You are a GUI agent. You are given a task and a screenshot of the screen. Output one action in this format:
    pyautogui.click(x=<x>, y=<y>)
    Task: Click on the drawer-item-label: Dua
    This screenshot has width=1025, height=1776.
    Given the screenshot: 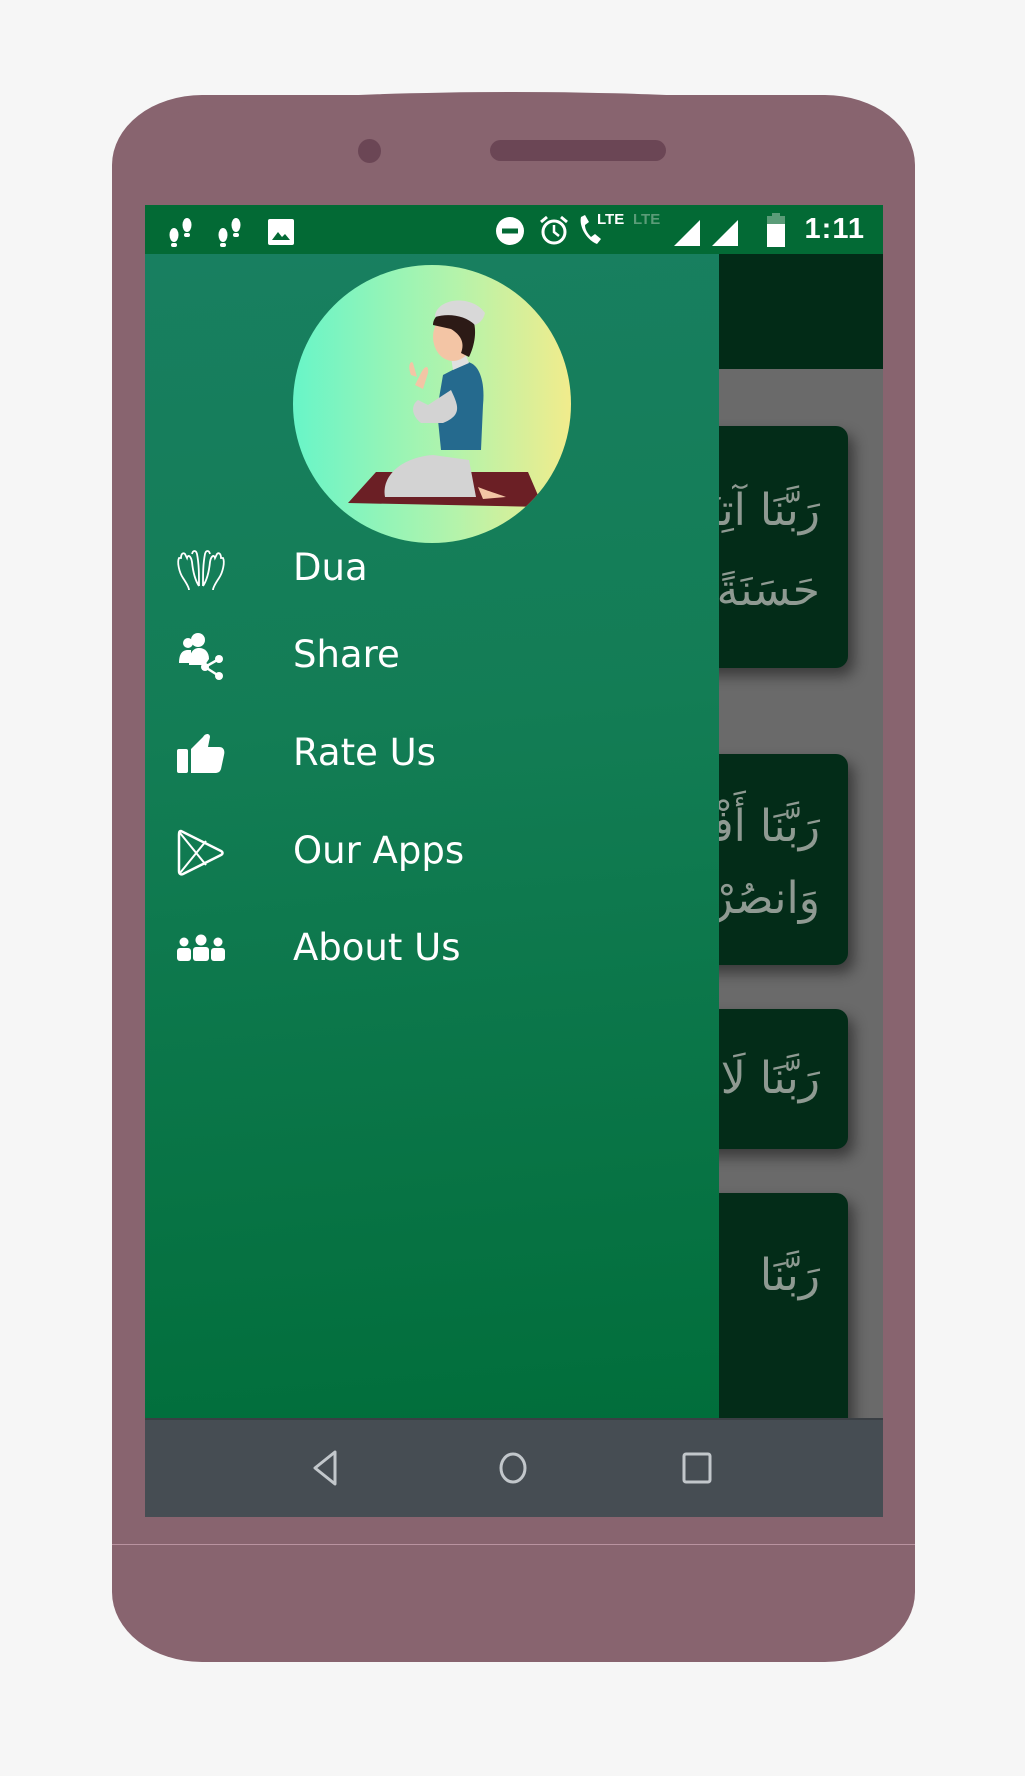 What is the action you would take?
    pyautogui.click(x=330, y=567)
    